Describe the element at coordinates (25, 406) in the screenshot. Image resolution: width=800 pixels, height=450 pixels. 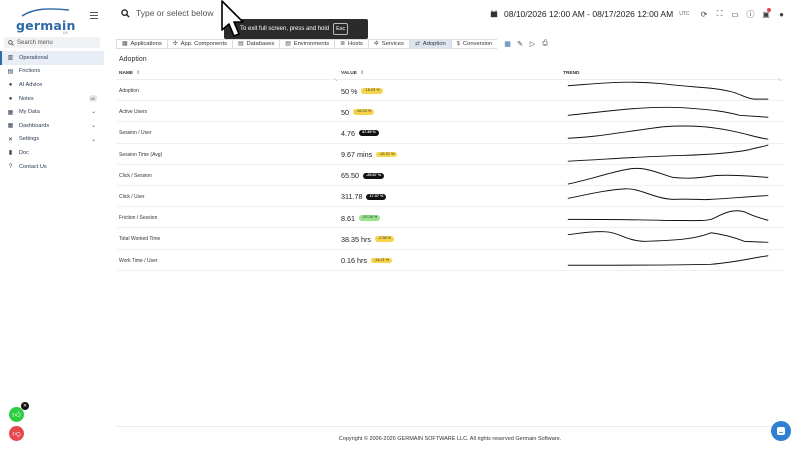
I see `close-feedback-button: ✕` at that location.